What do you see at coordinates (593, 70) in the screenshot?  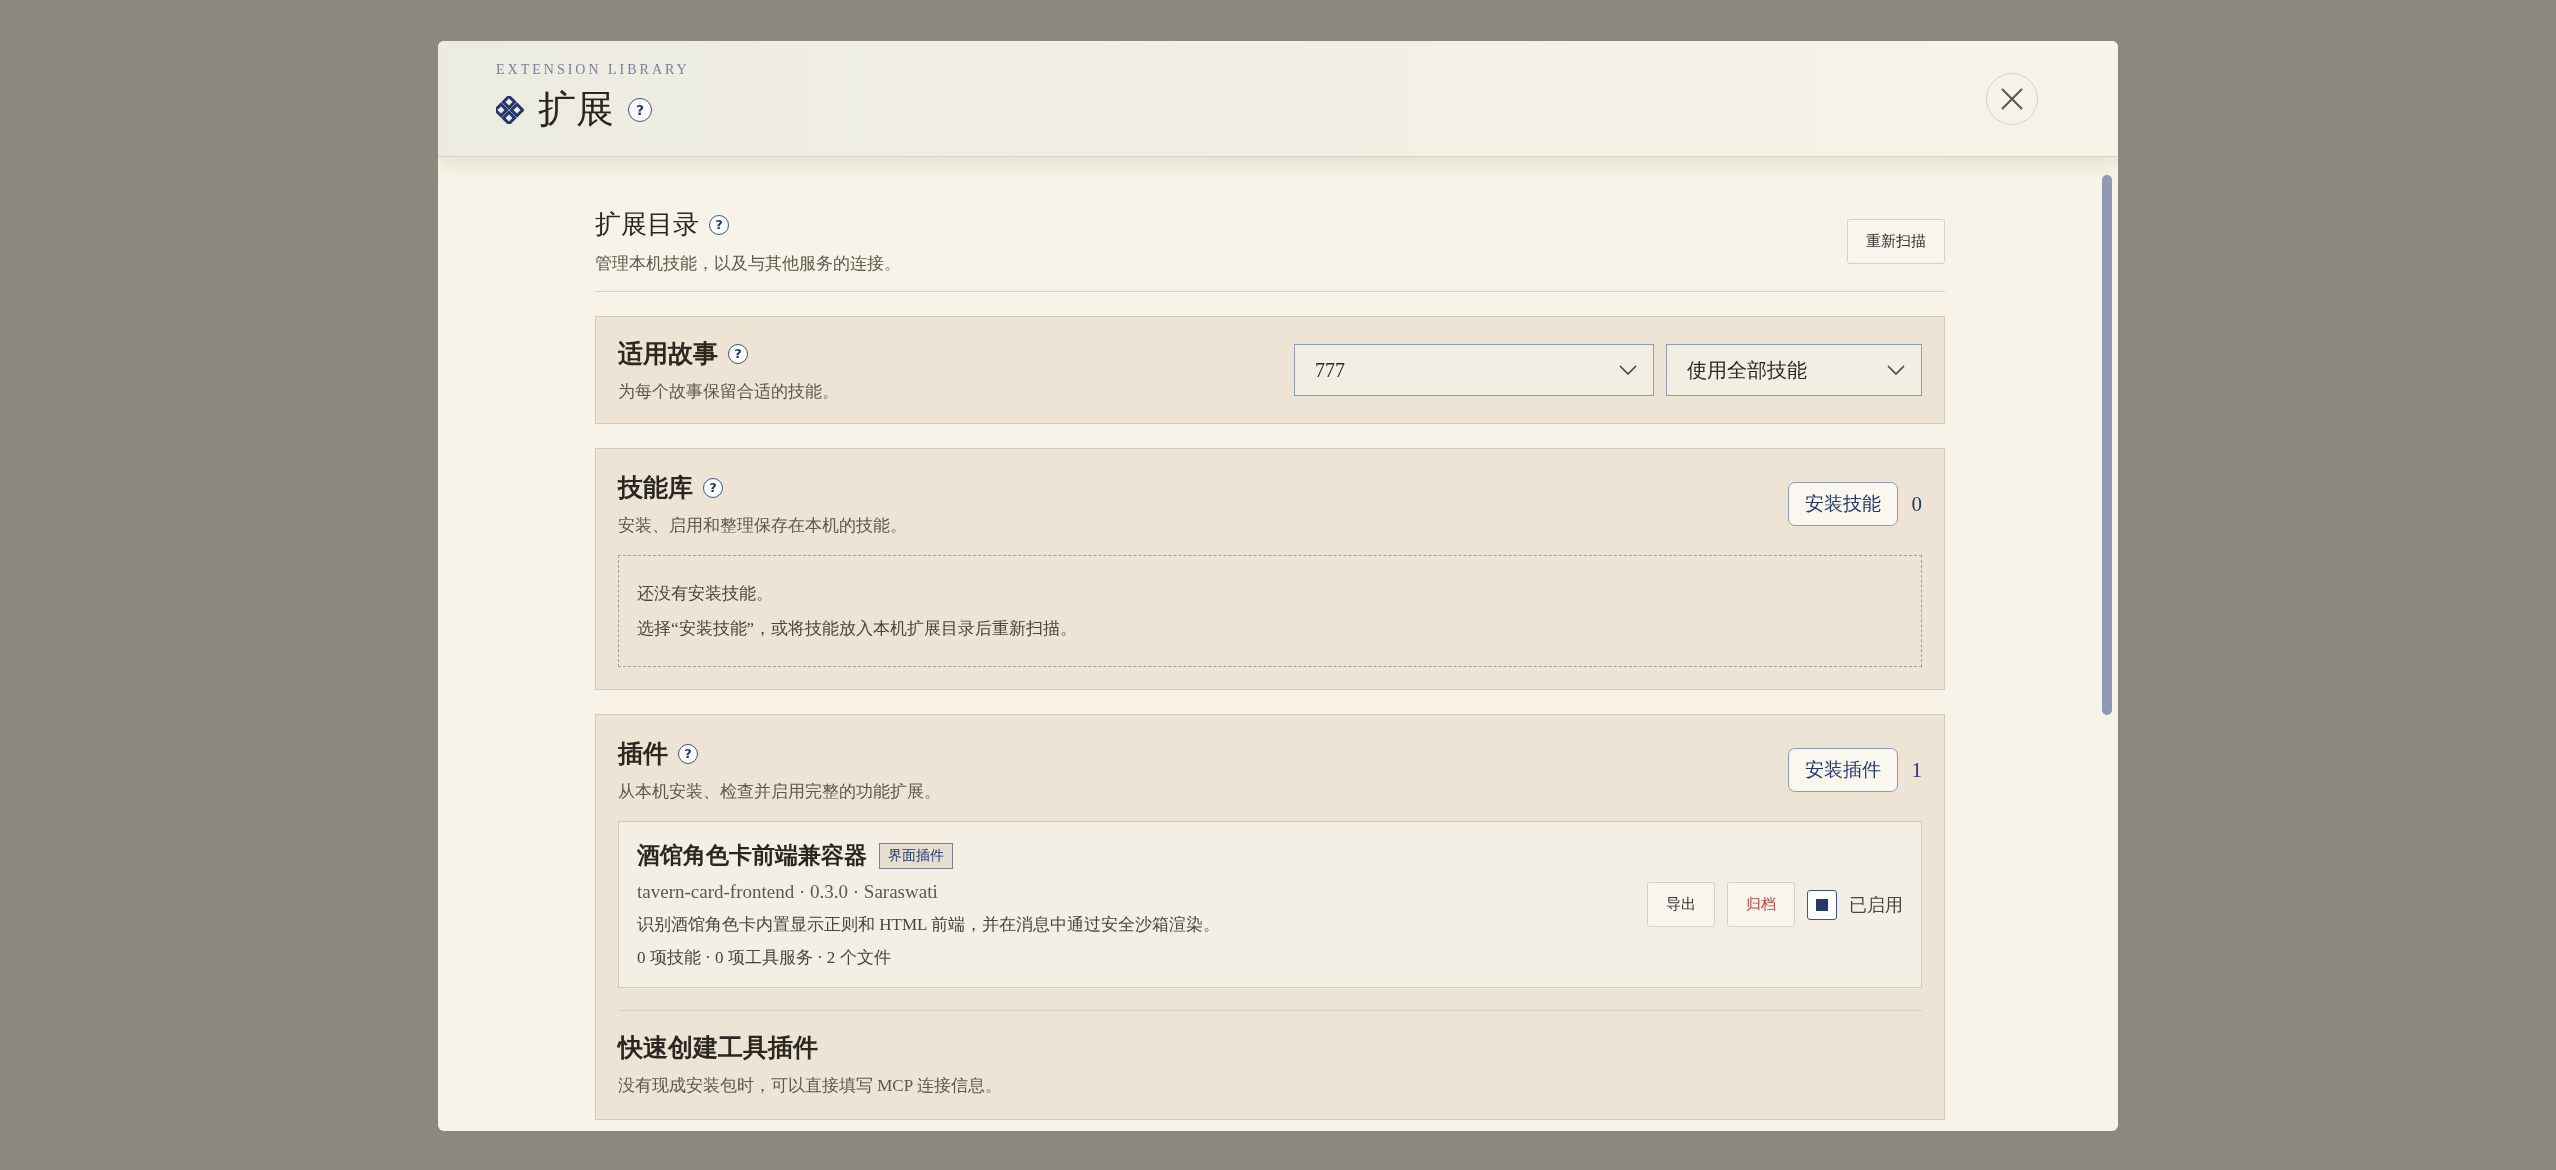 I see `dialog-eyebrow: EXTENSION LIBRARY` at bounding box center [593, 70].